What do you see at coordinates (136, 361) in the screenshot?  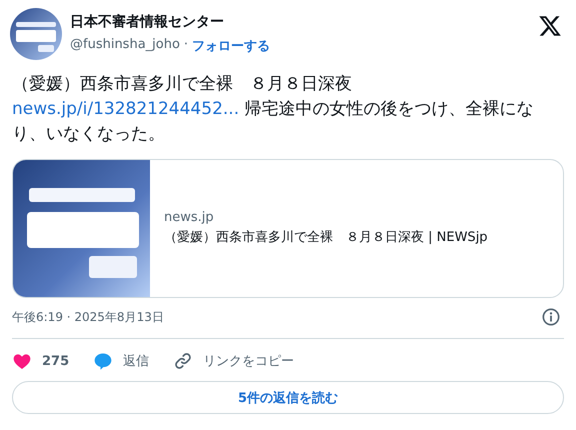 I see `action-label: 返信` at bounding box center [136, 361].